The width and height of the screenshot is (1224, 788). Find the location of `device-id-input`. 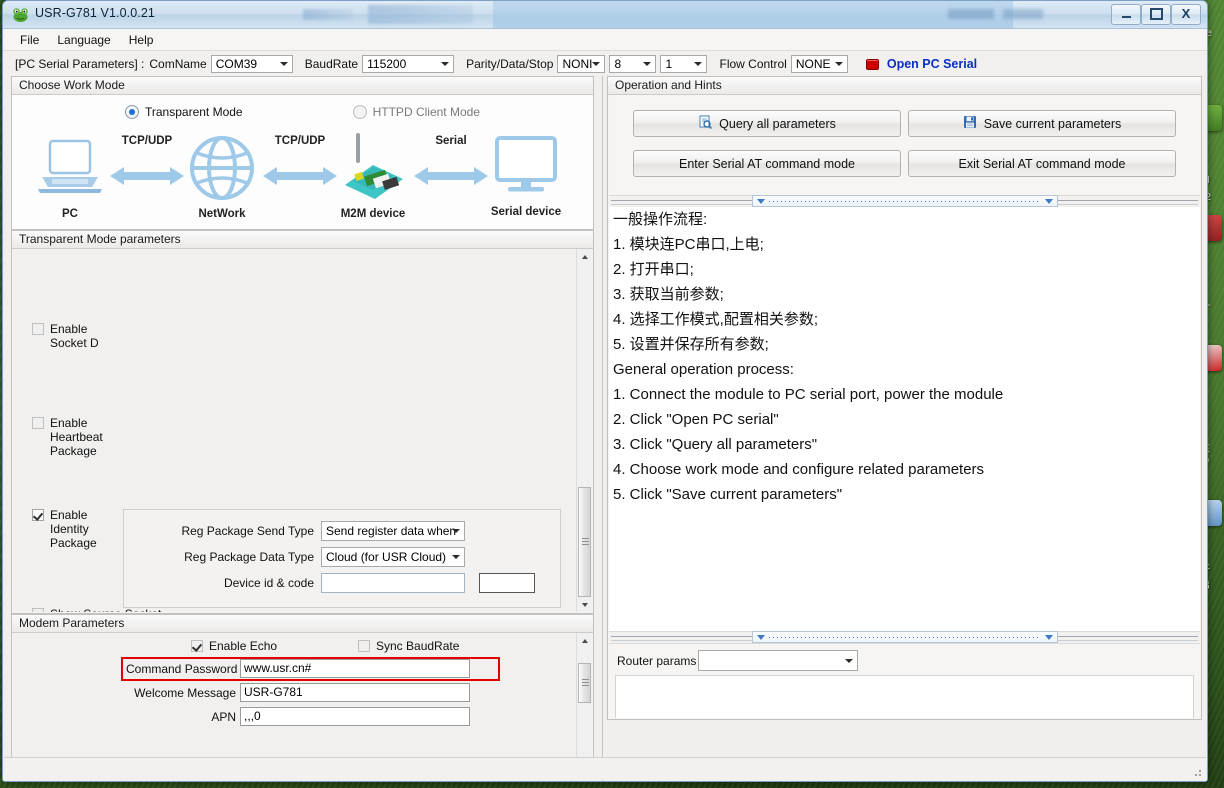

device-id-input is located at coordinates (393, 583).